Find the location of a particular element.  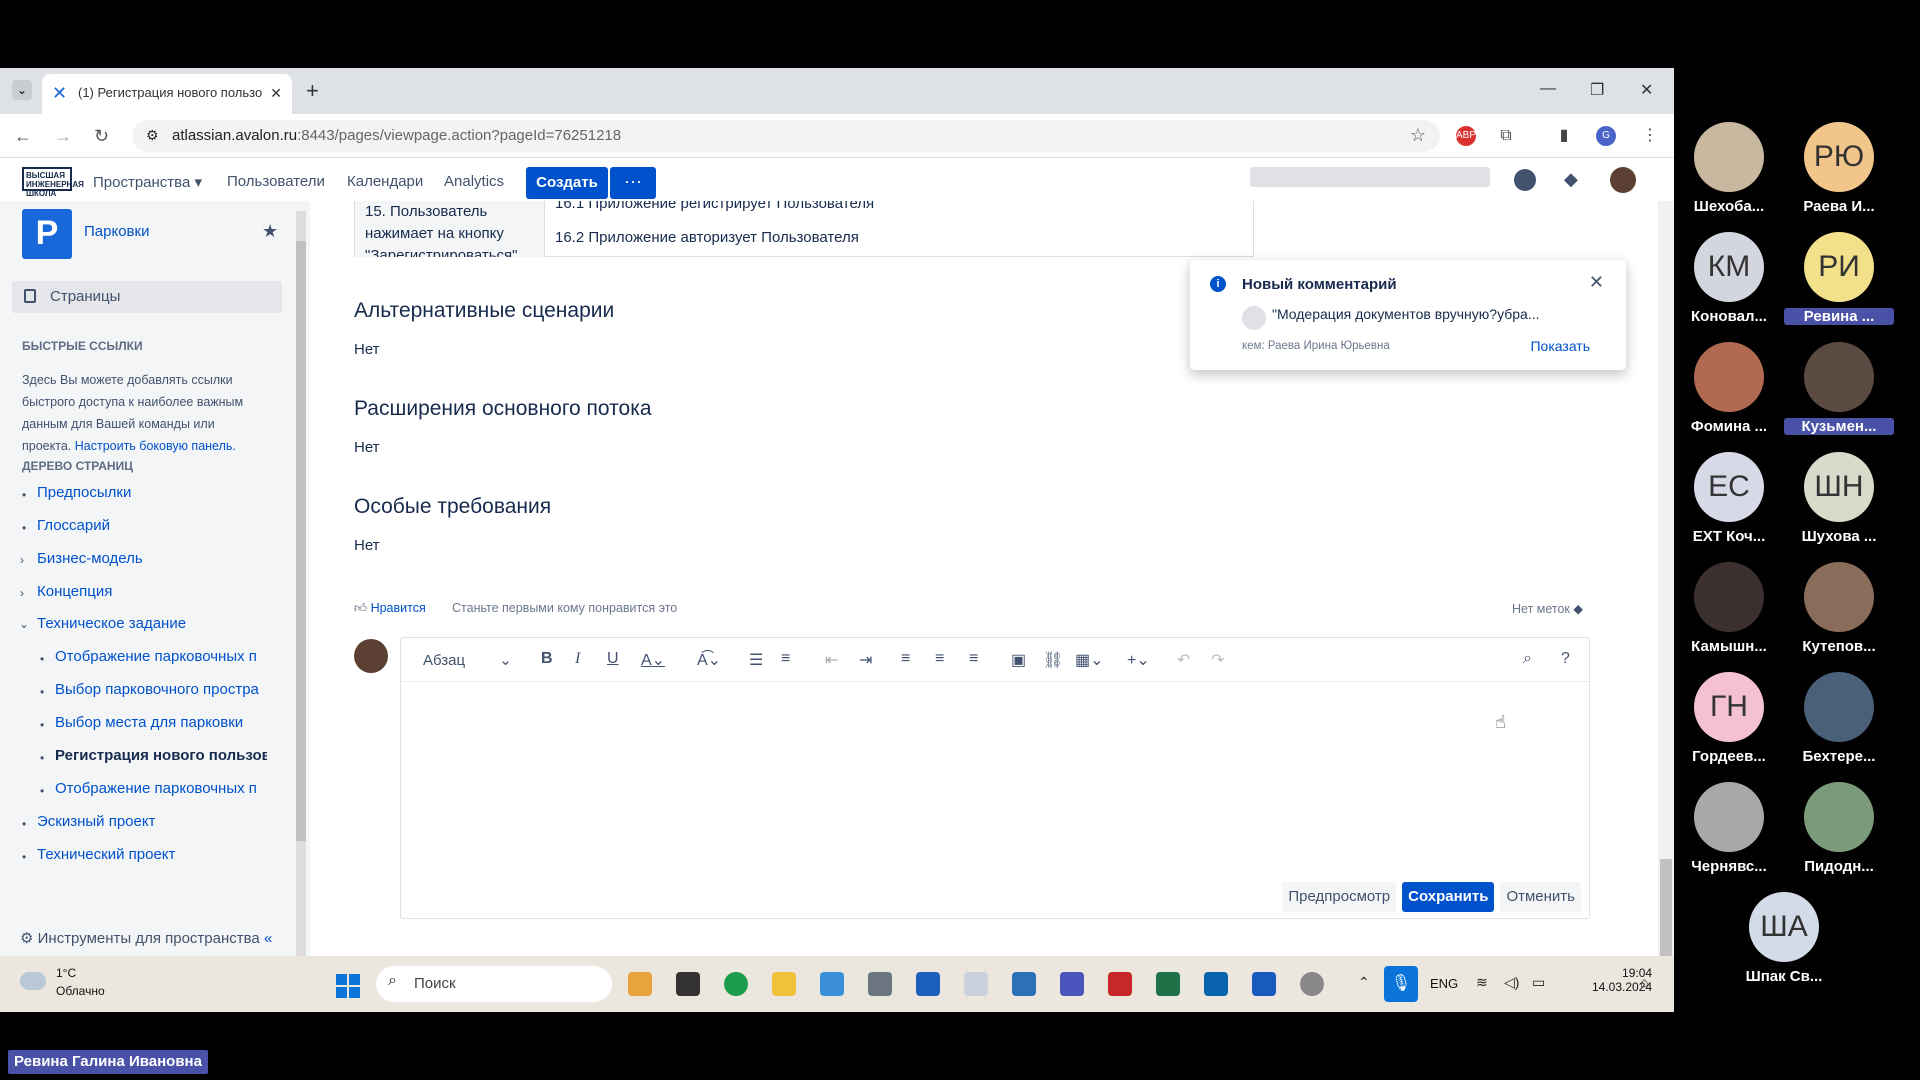

reload-button: ↻ is located at coordinates (101, 136).